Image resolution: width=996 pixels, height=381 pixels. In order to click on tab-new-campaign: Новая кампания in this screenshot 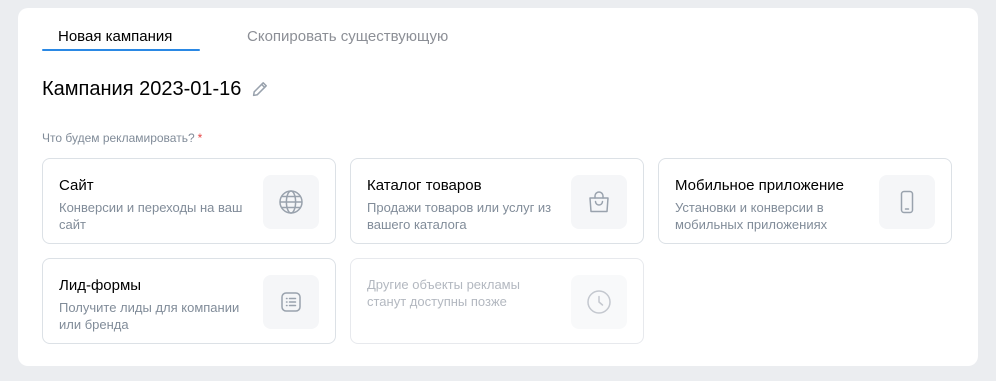, I will do `click(115, 36)`.